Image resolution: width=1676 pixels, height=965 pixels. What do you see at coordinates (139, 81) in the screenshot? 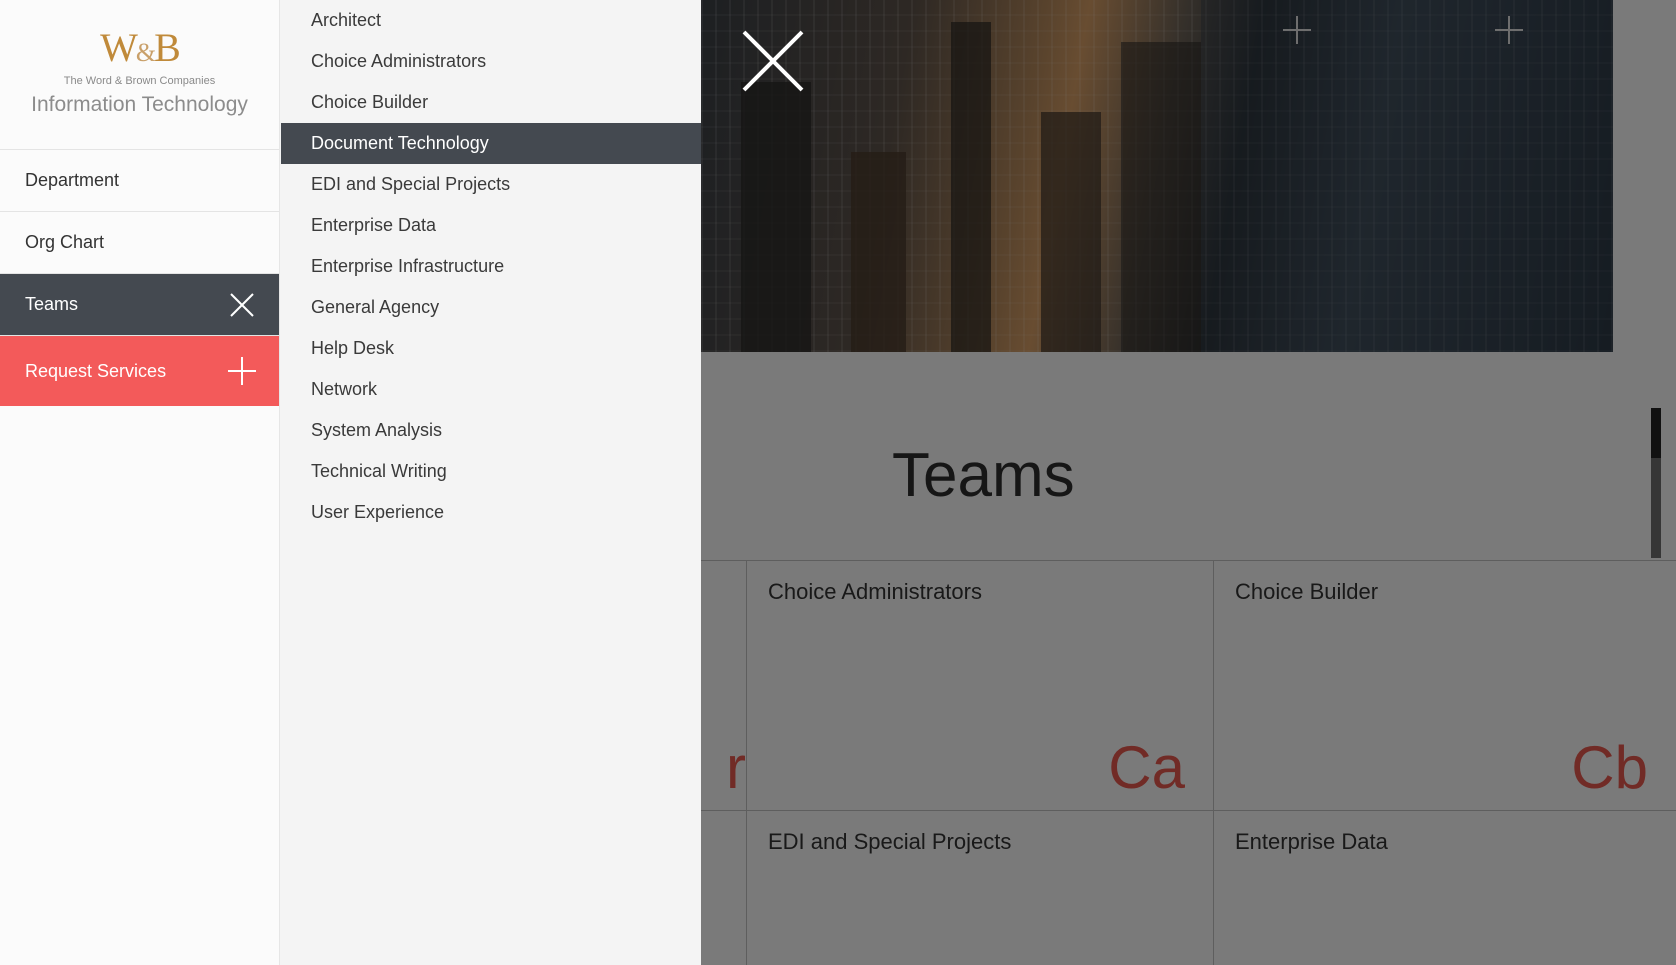
I see `company-name: The Word & Brown Companies` at bounding box center [139, 81].